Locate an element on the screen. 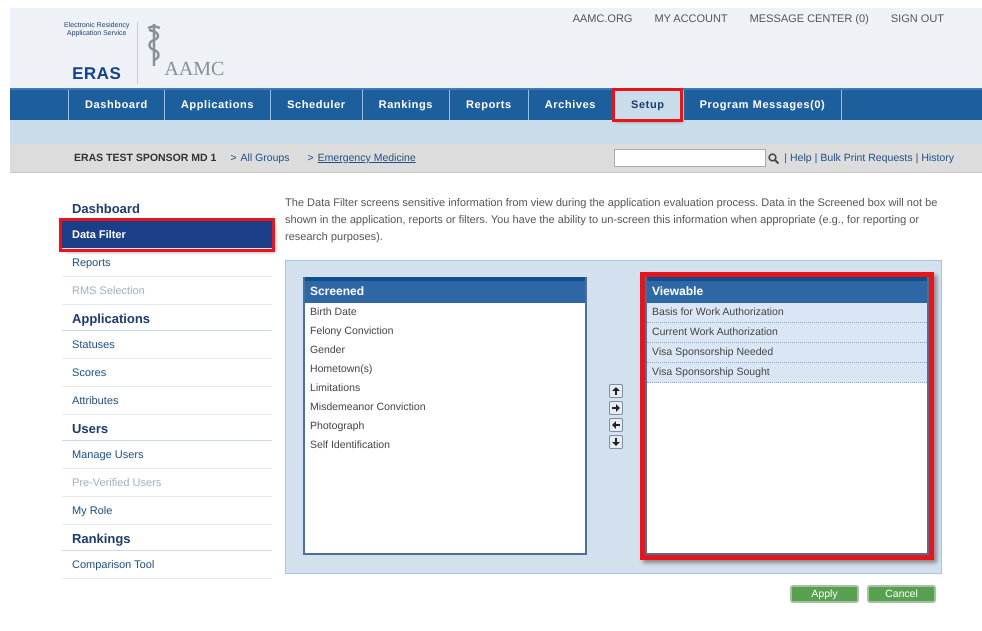  arrow-right-icon is located at coordinates (616, 408).